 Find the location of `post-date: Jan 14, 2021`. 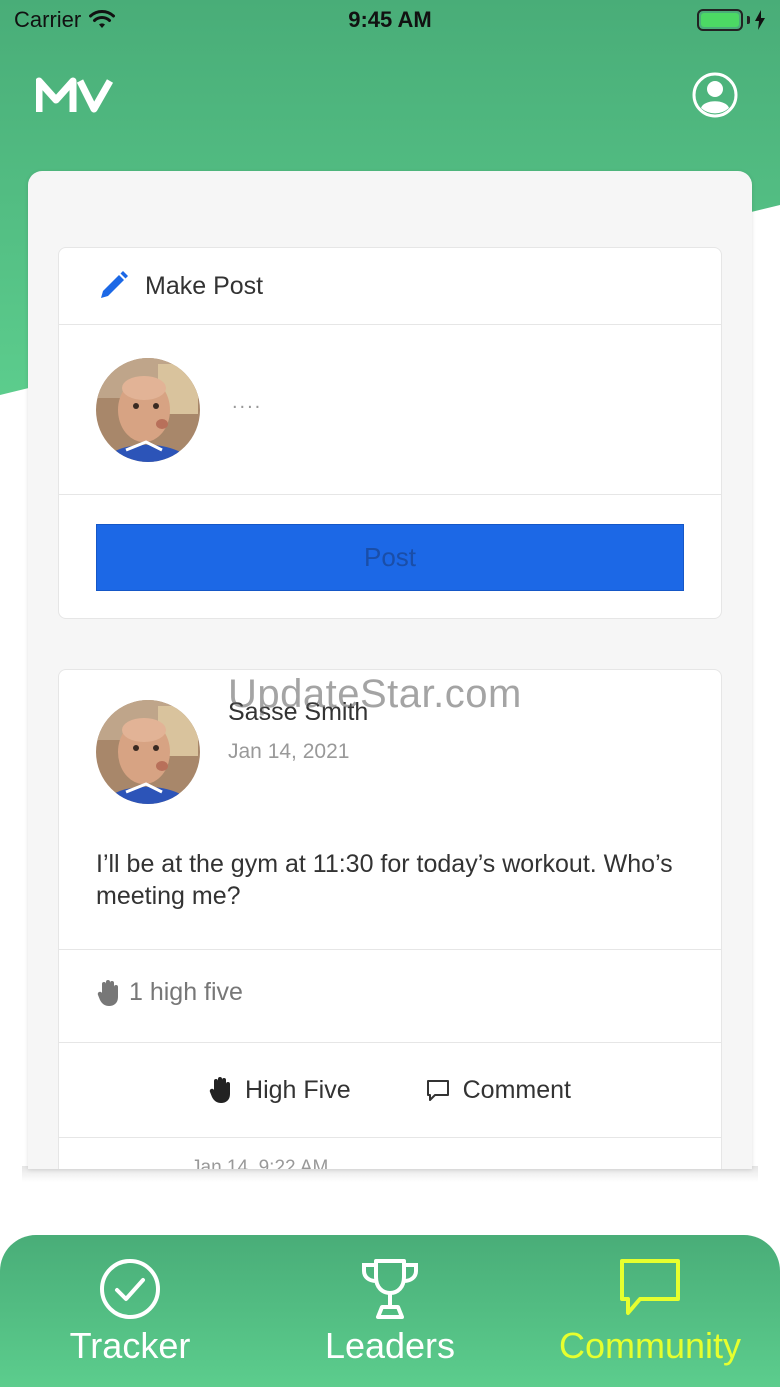

post-date: Jan 14, 2021 is located at coordinates (289, 751).